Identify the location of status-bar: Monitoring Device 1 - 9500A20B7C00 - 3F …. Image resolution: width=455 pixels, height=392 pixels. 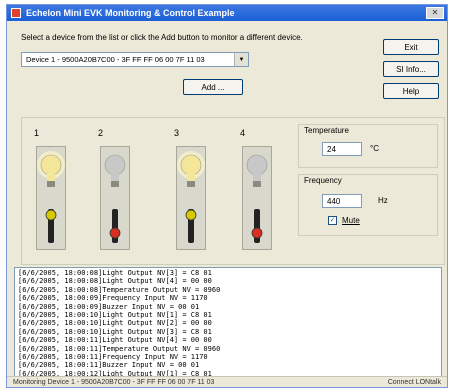
(227, 381).